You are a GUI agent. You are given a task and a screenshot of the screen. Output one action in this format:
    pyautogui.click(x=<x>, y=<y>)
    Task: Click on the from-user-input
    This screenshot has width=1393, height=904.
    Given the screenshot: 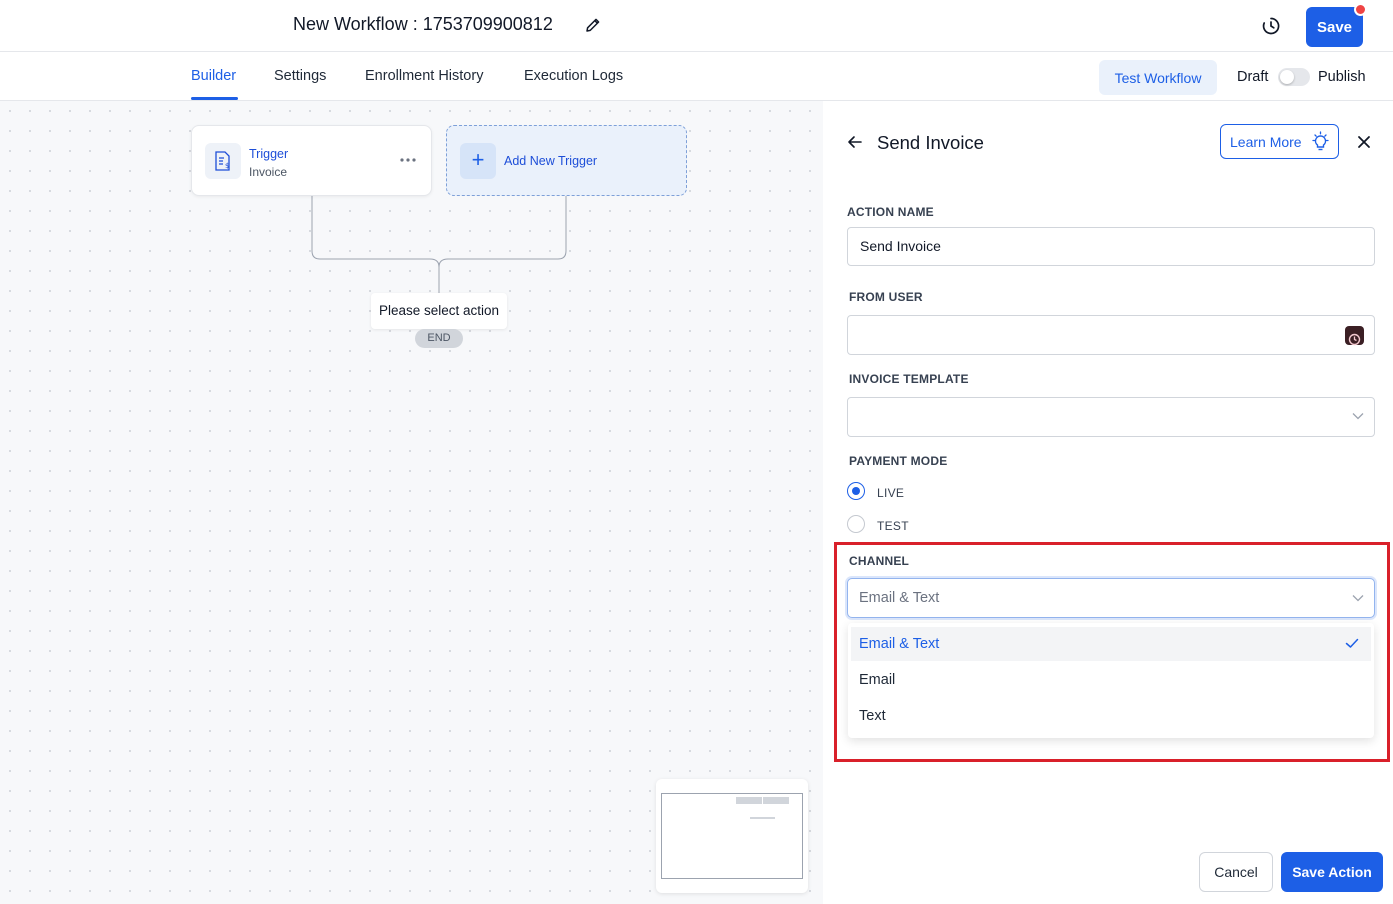 What is the action you would take?
    pyautogui.click(x=1111, y=335)
    